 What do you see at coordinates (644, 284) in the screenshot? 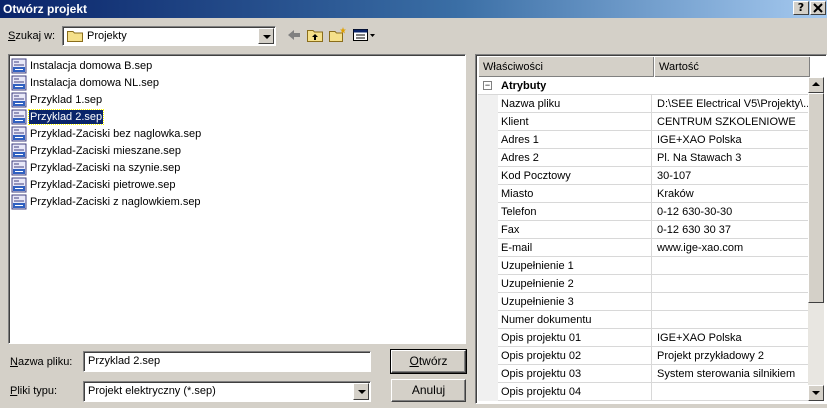
I see `property-row: Uzupełnienie 2` at bounding box center [644, 284].